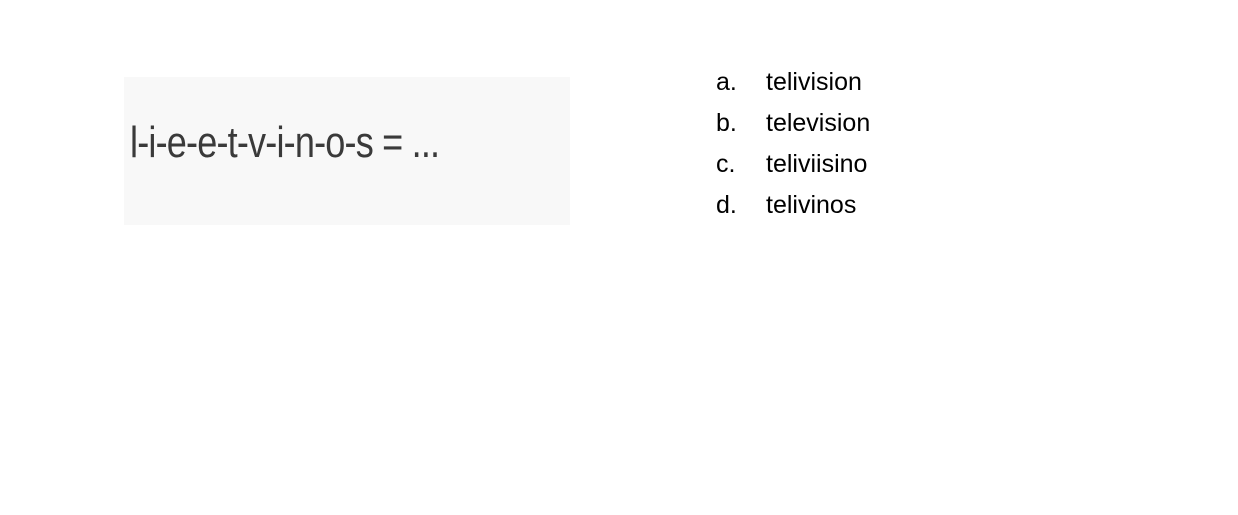 The width and height of the screenshot is (1238, 515). Describe the element at coordinates (726, 205) in the screenshot. I see `option-letter: d.` at that location.